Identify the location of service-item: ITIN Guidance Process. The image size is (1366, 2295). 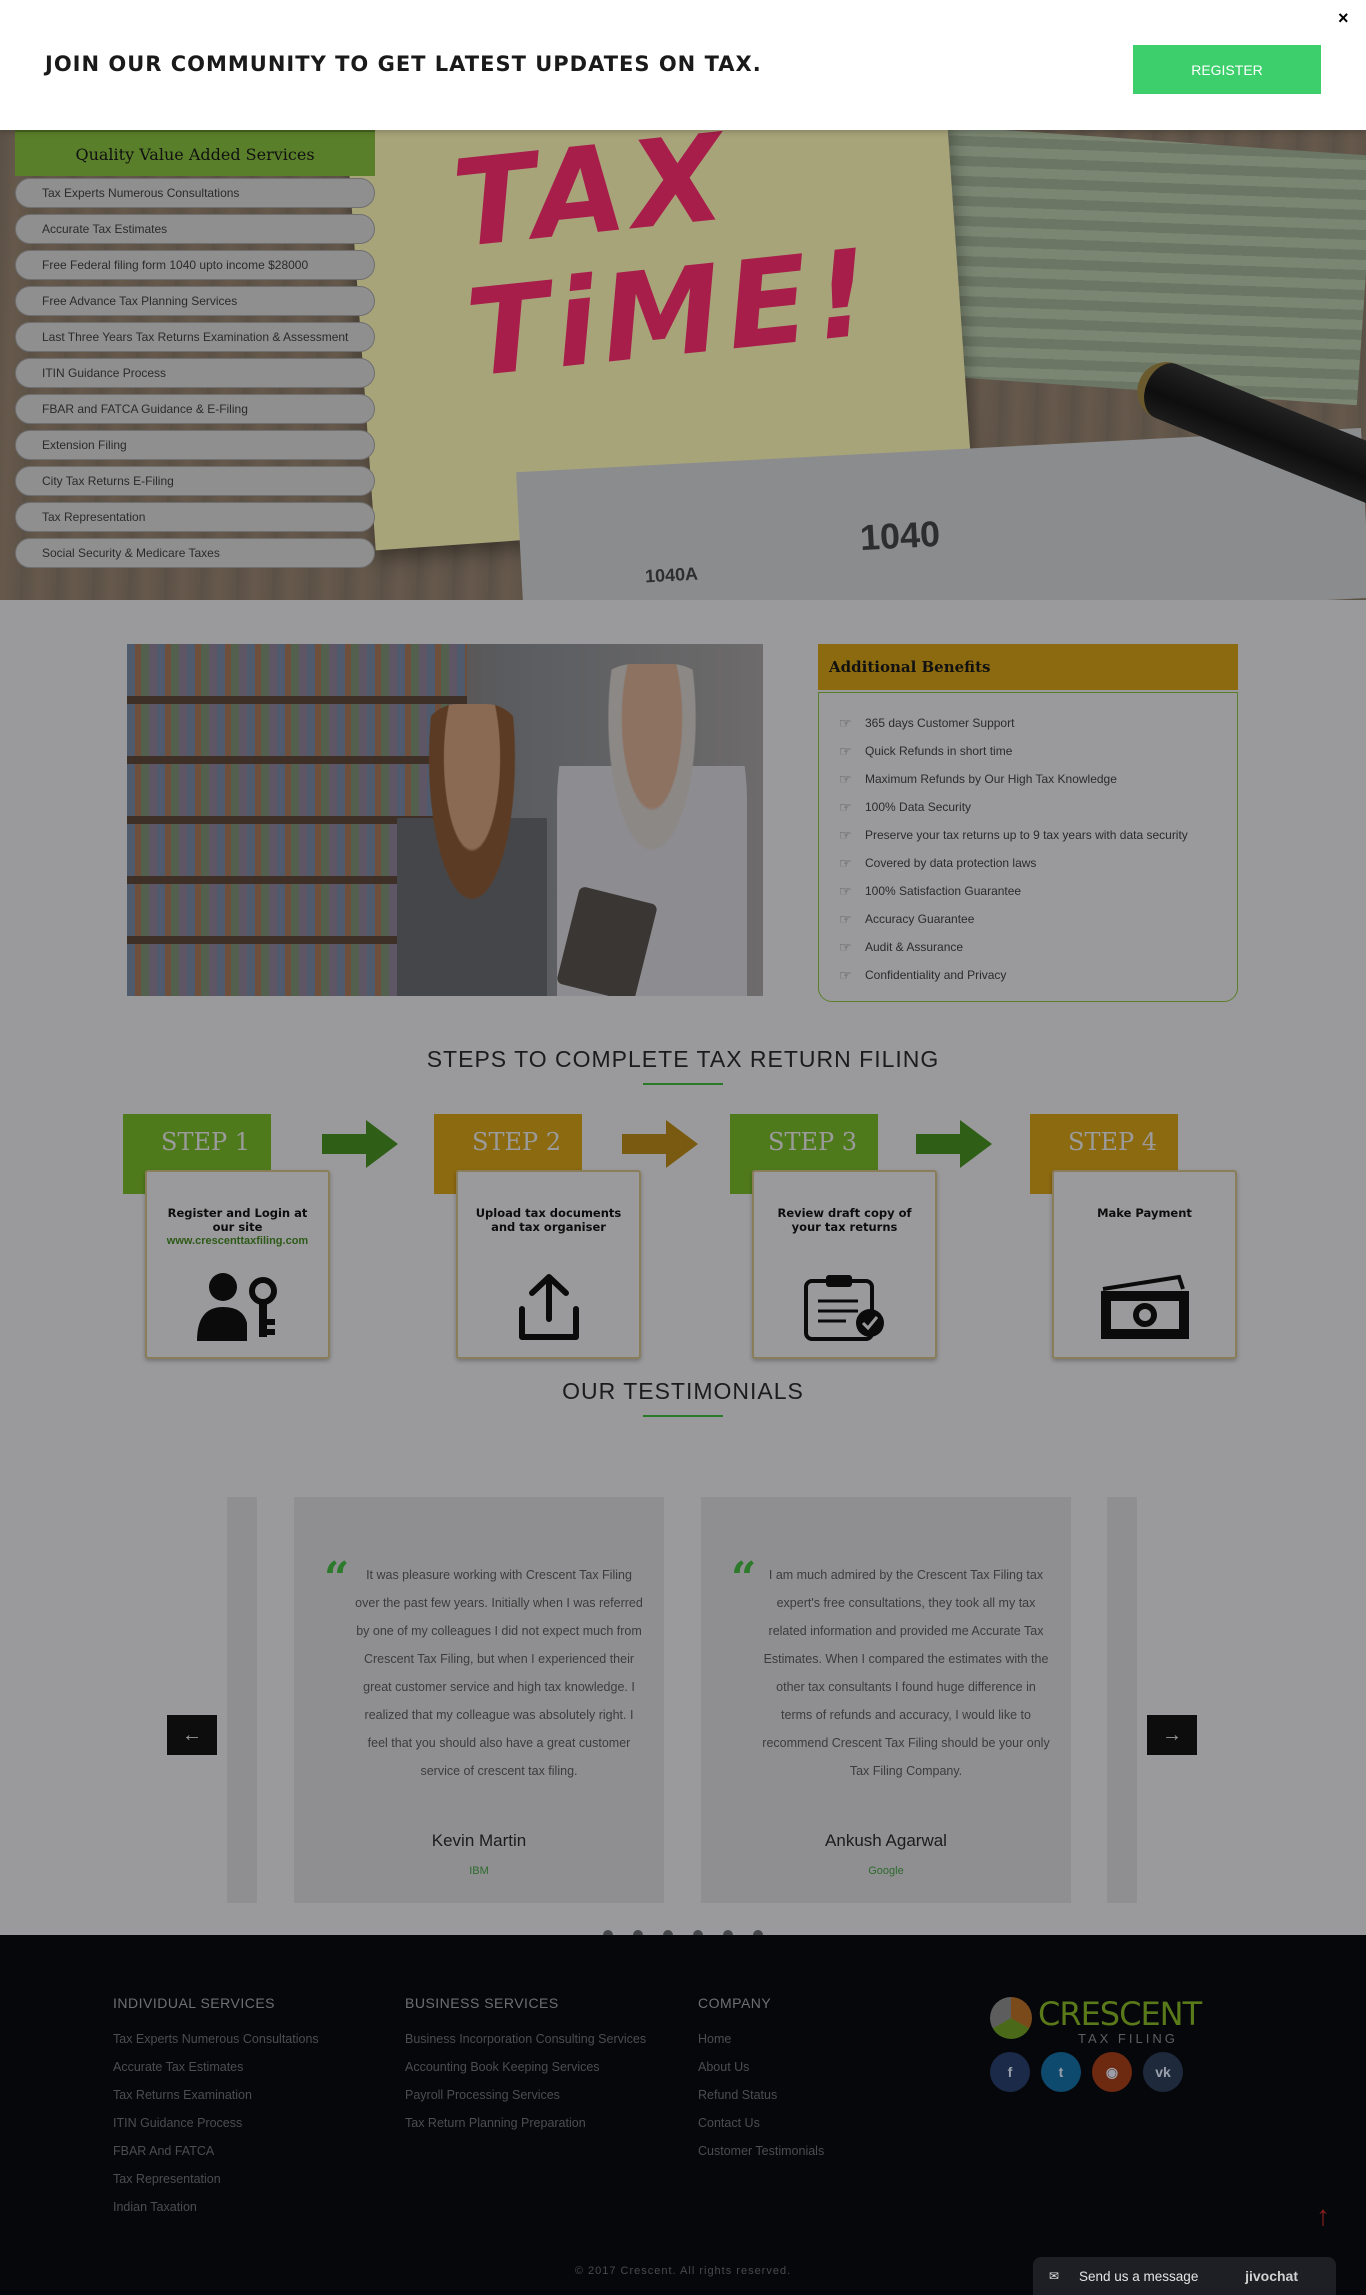
(195, 373).